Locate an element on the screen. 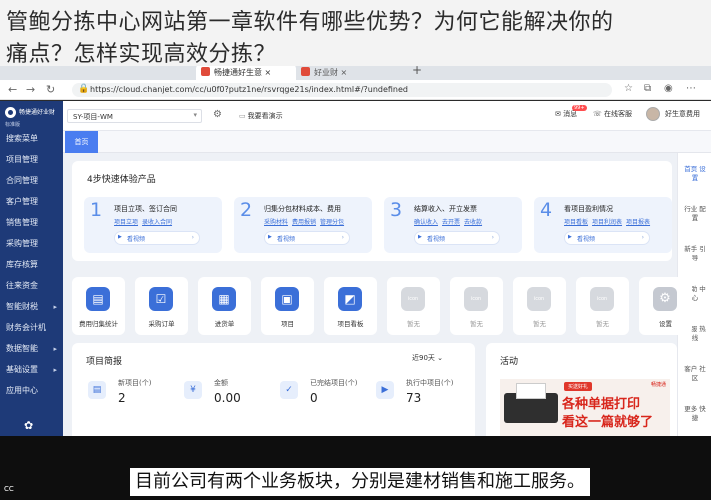 The height and width of the screenshot is (500, 711). shortcut-tile: ☑ 采购订单 is located at coordinates (161, 306).